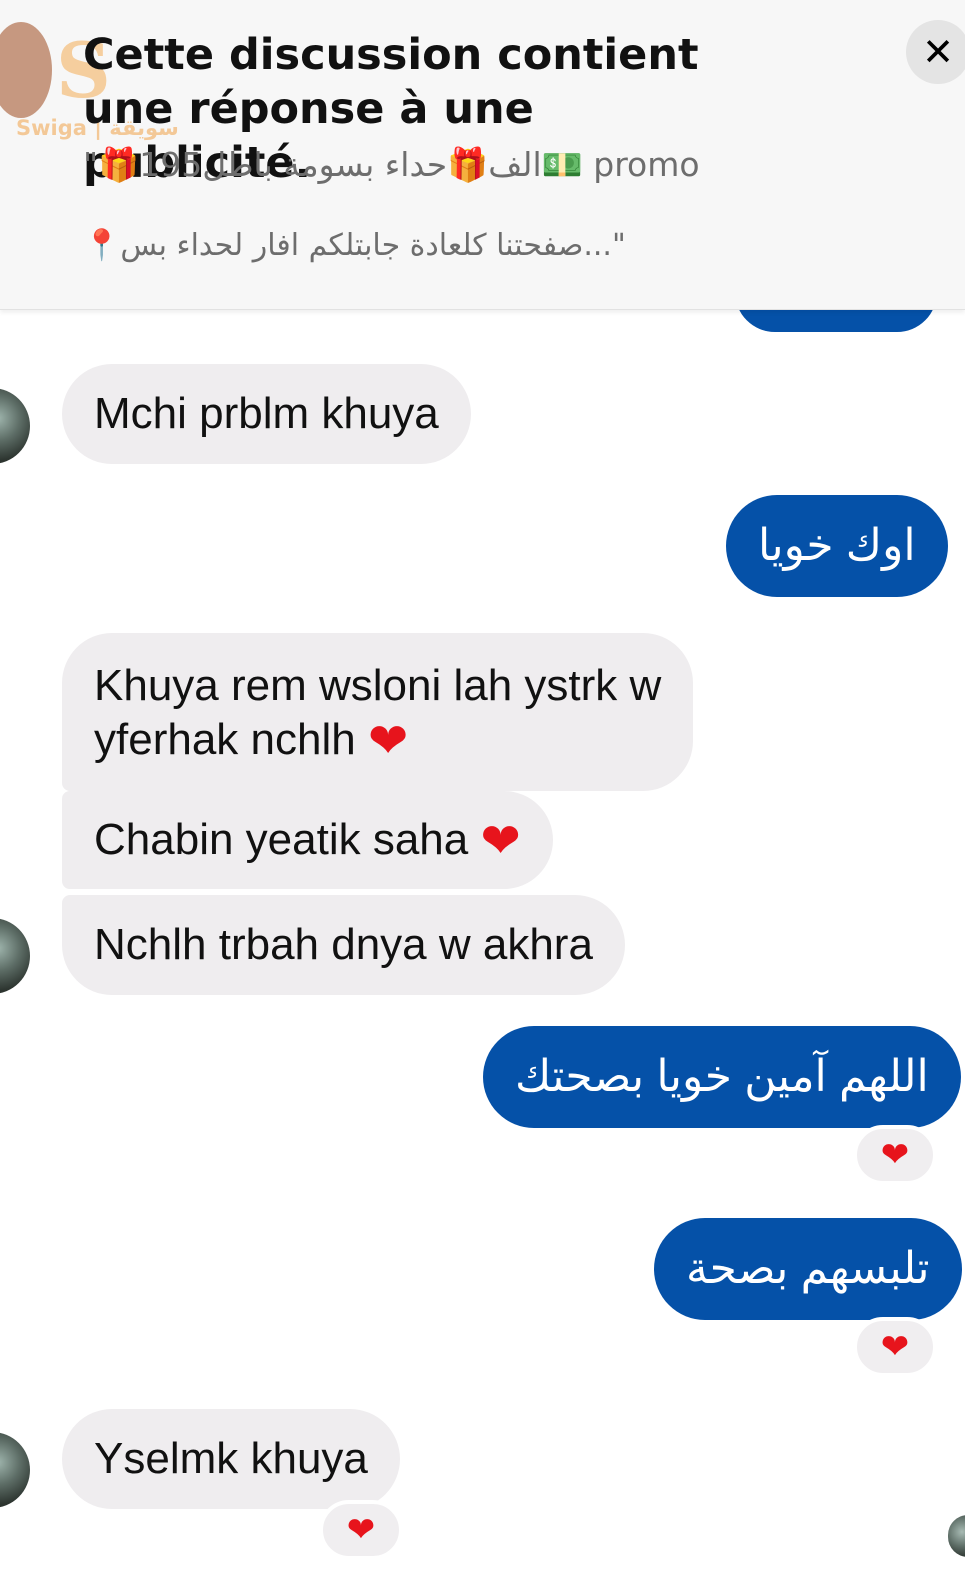 The height and width of the screenshot is (1571, 965). I want to click on sent-message-bubble: تلبسهم بصحة, so click(808, 1269).